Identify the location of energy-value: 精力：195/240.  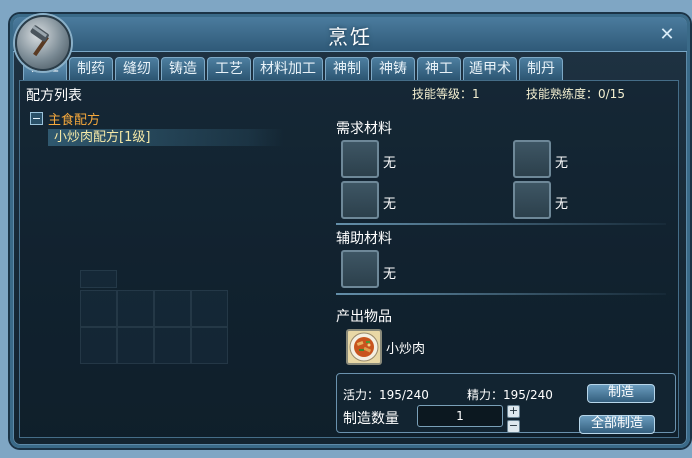
(510, 395).